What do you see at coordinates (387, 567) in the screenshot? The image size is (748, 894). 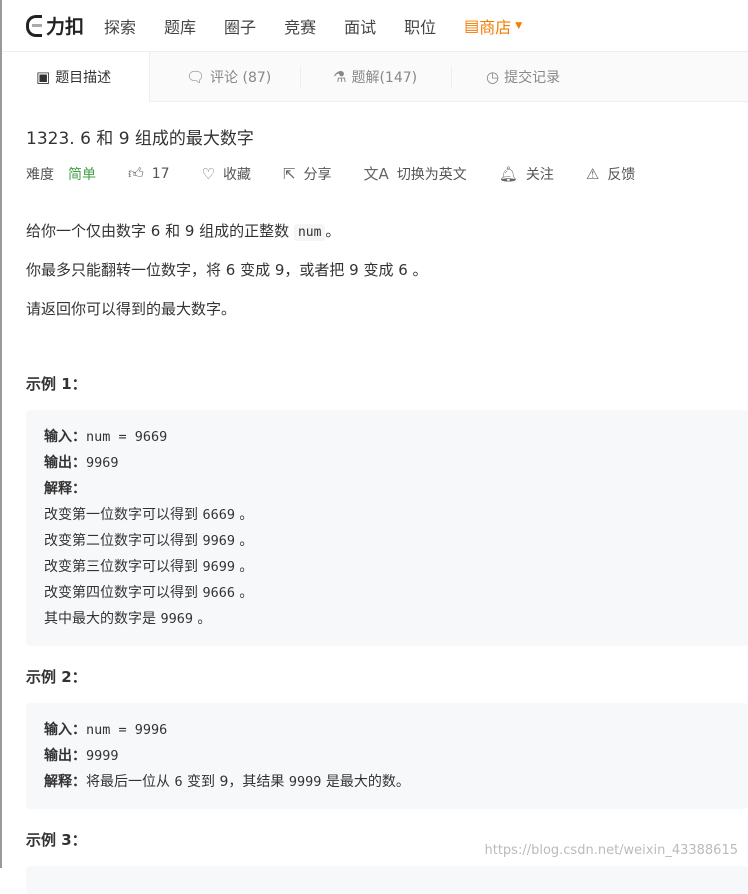 I see `explain-line: 改变第三位数字可以得到 9699 。` at bounding box center [387, 567].